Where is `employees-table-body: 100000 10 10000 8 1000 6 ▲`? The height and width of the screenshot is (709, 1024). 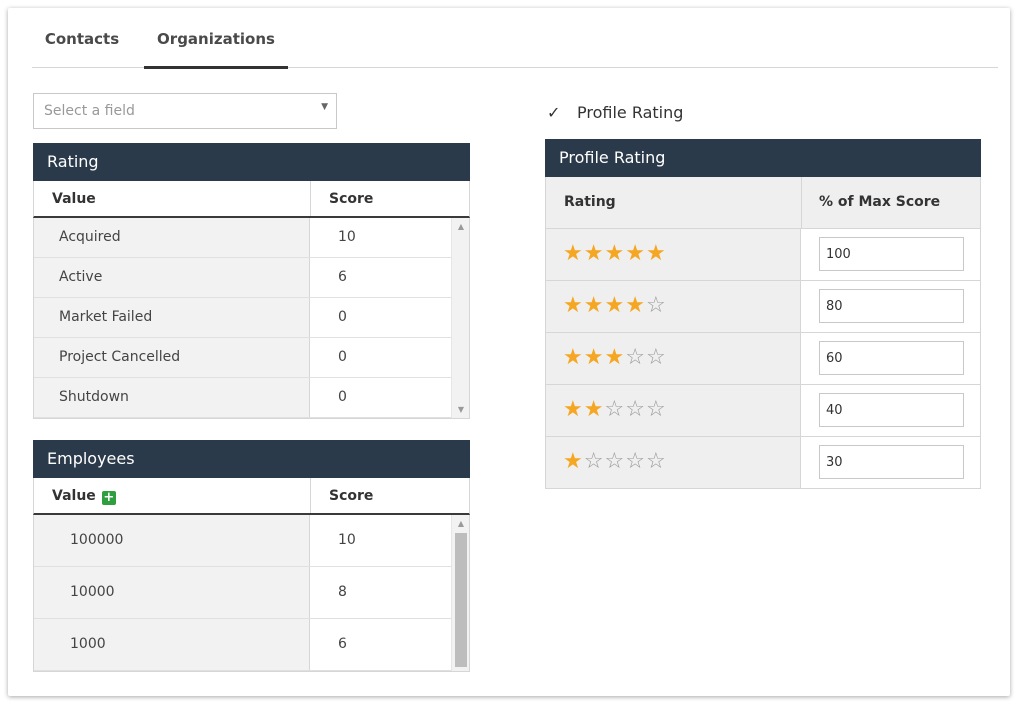
employees-table-body: 100000 10 10000 8 1000 6 ▲ is located at coordinates (251, 593).